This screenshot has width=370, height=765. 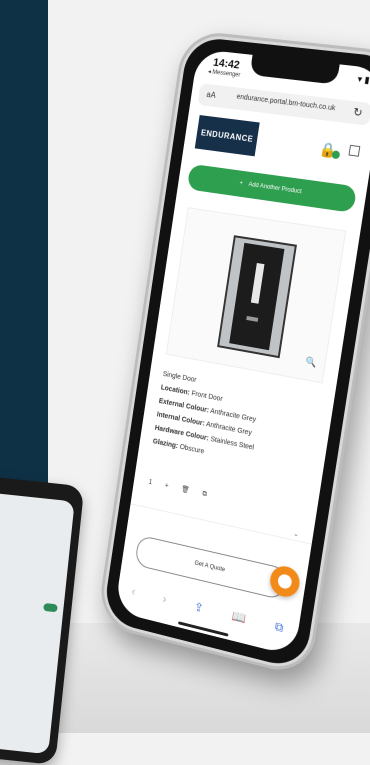 I want to click on collapse-caret-icon: ⌄, so click(x=296, y=533).